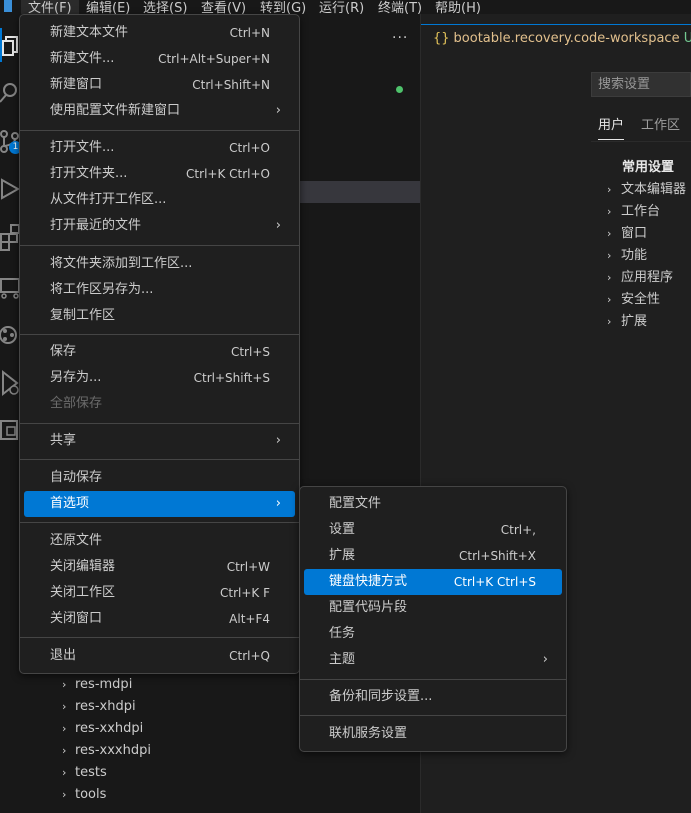 The width and height of the screenshot is (691, 813). What do you see at coordinates (433, 608) in the screenshot?
I see `menu-item-configure-snippets: 配置代码片段` at bounding box center [433, 608].